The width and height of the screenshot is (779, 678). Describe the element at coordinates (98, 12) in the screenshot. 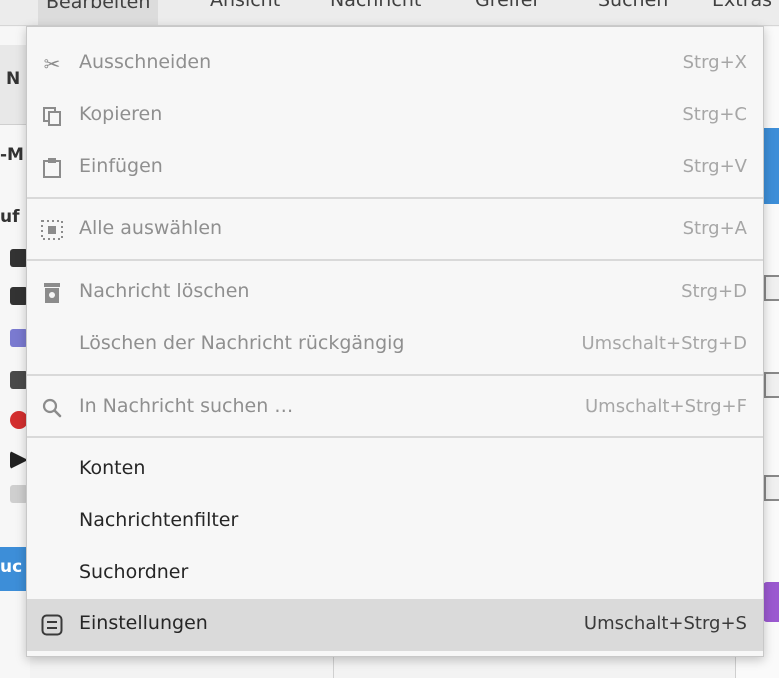

I see `menubar-item-bearbeiten: Bearbeiten` at that location.